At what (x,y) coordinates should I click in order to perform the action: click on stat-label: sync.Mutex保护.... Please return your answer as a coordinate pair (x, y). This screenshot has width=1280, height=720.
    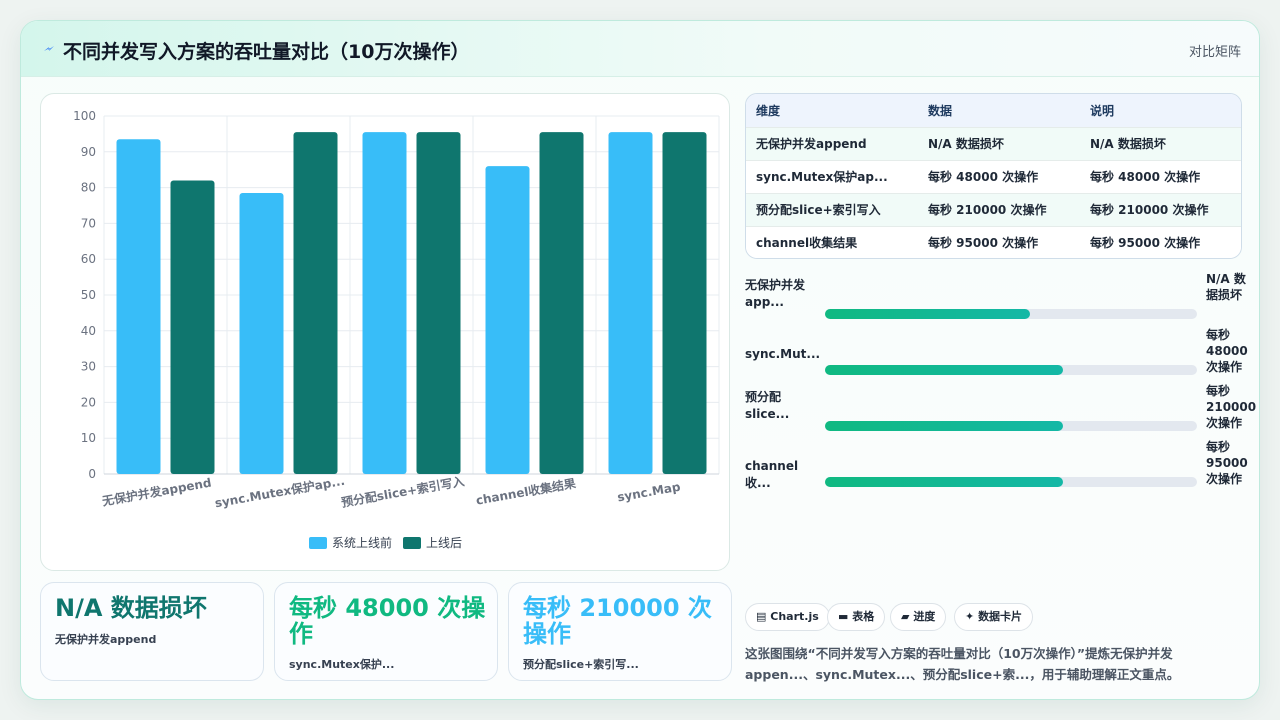
    Looking at the image, I should click on (342, 664).